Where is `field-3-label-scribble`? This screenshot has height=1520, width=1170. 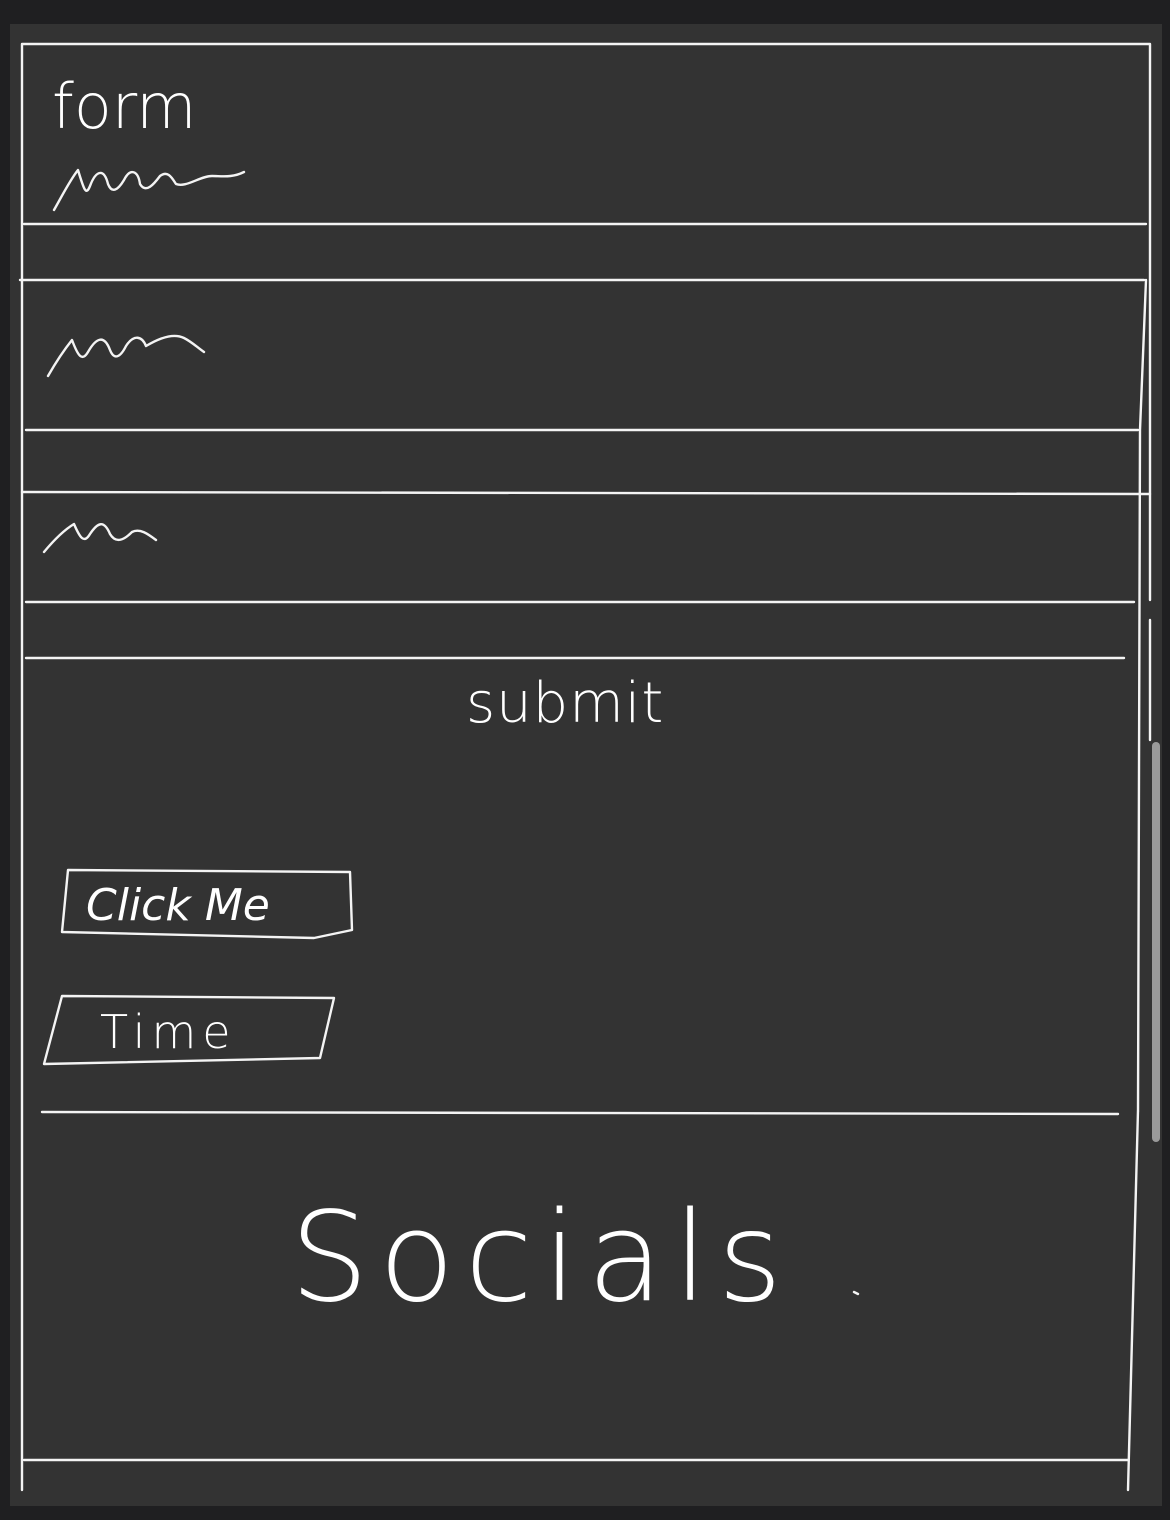
field-3-label-scribble is located at coordinates (100, 538).